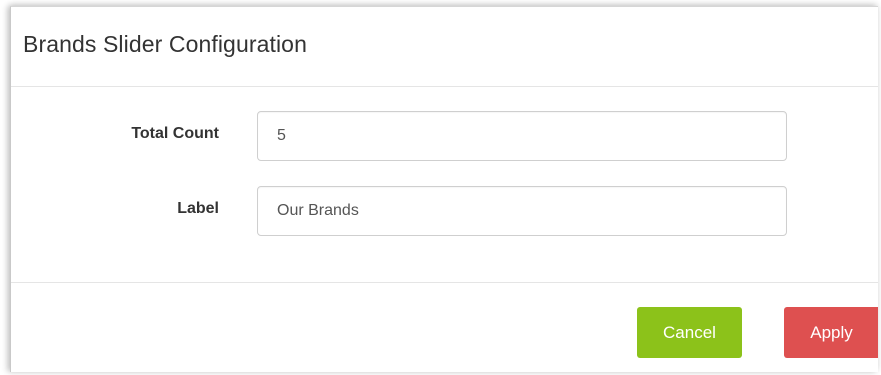 This screenshot has height=375, width=881. I want to click on dialog-title: Brands Slider Configuration, so click(165, 44).